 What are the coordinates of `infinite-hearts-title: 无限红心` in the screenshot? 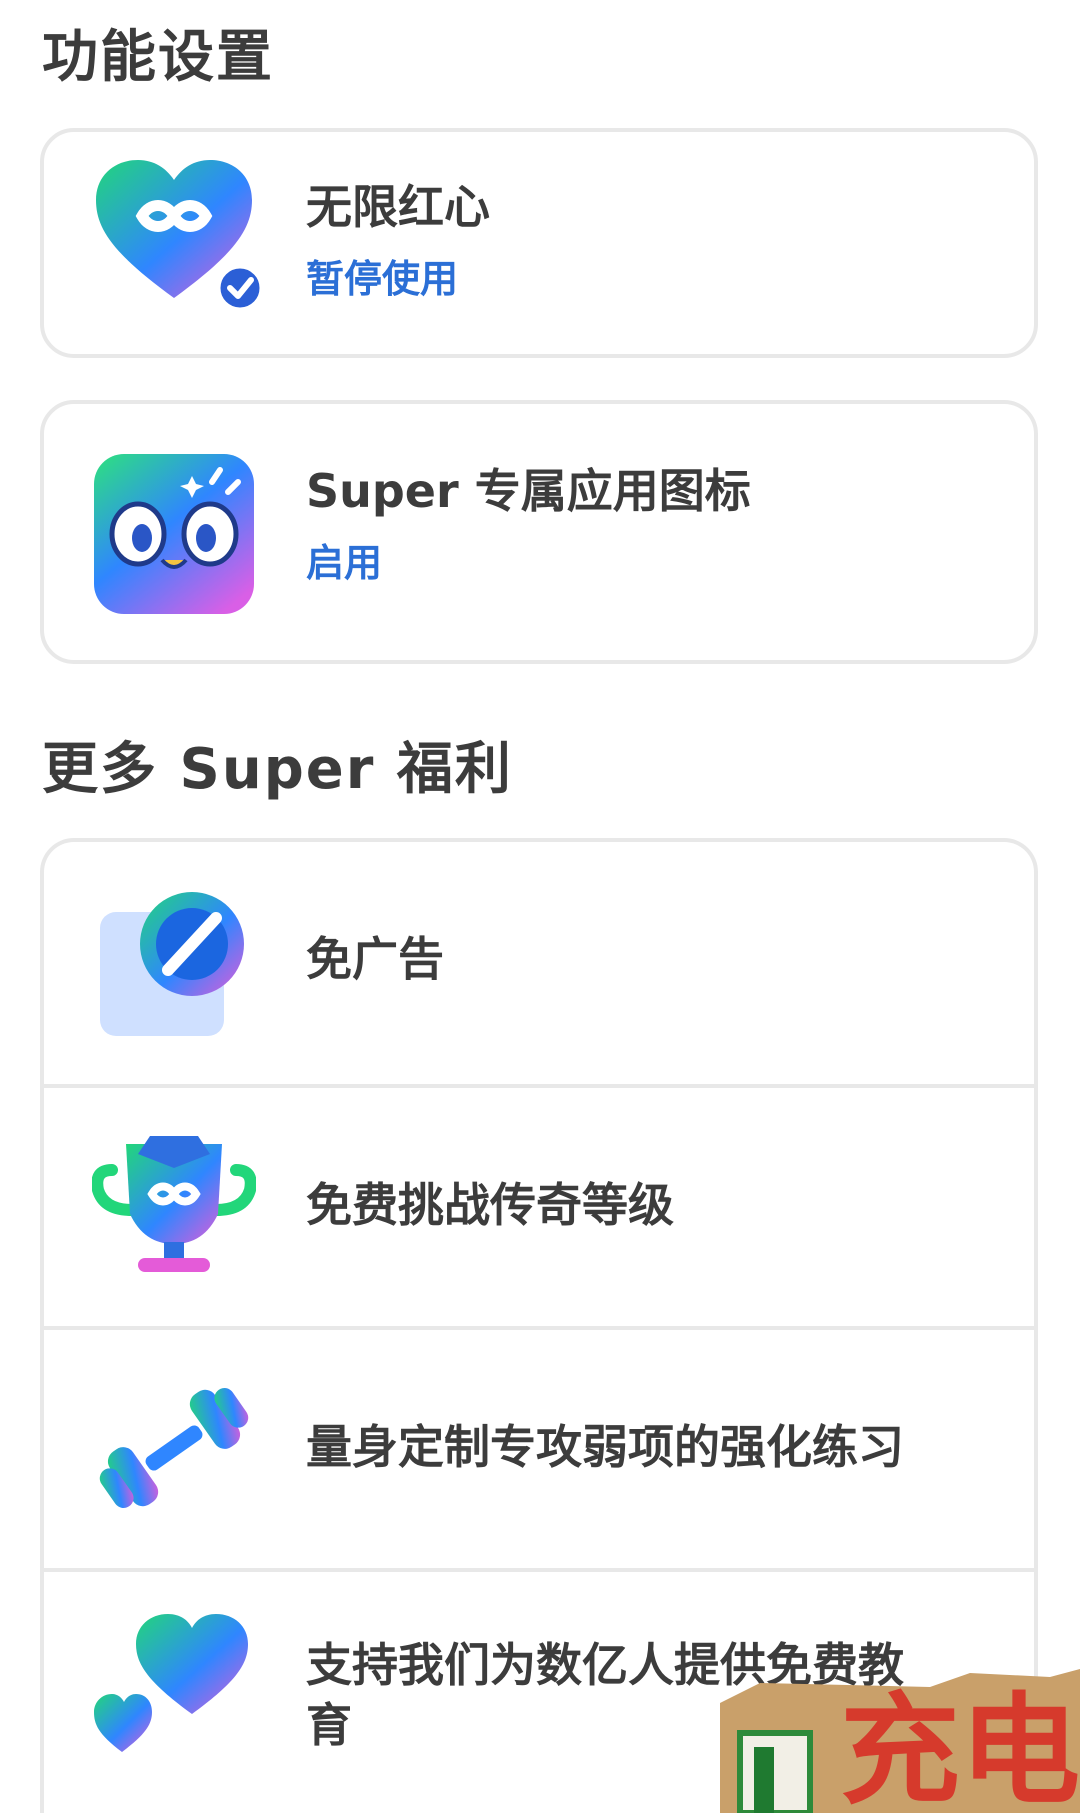 It's located at (398, 207).